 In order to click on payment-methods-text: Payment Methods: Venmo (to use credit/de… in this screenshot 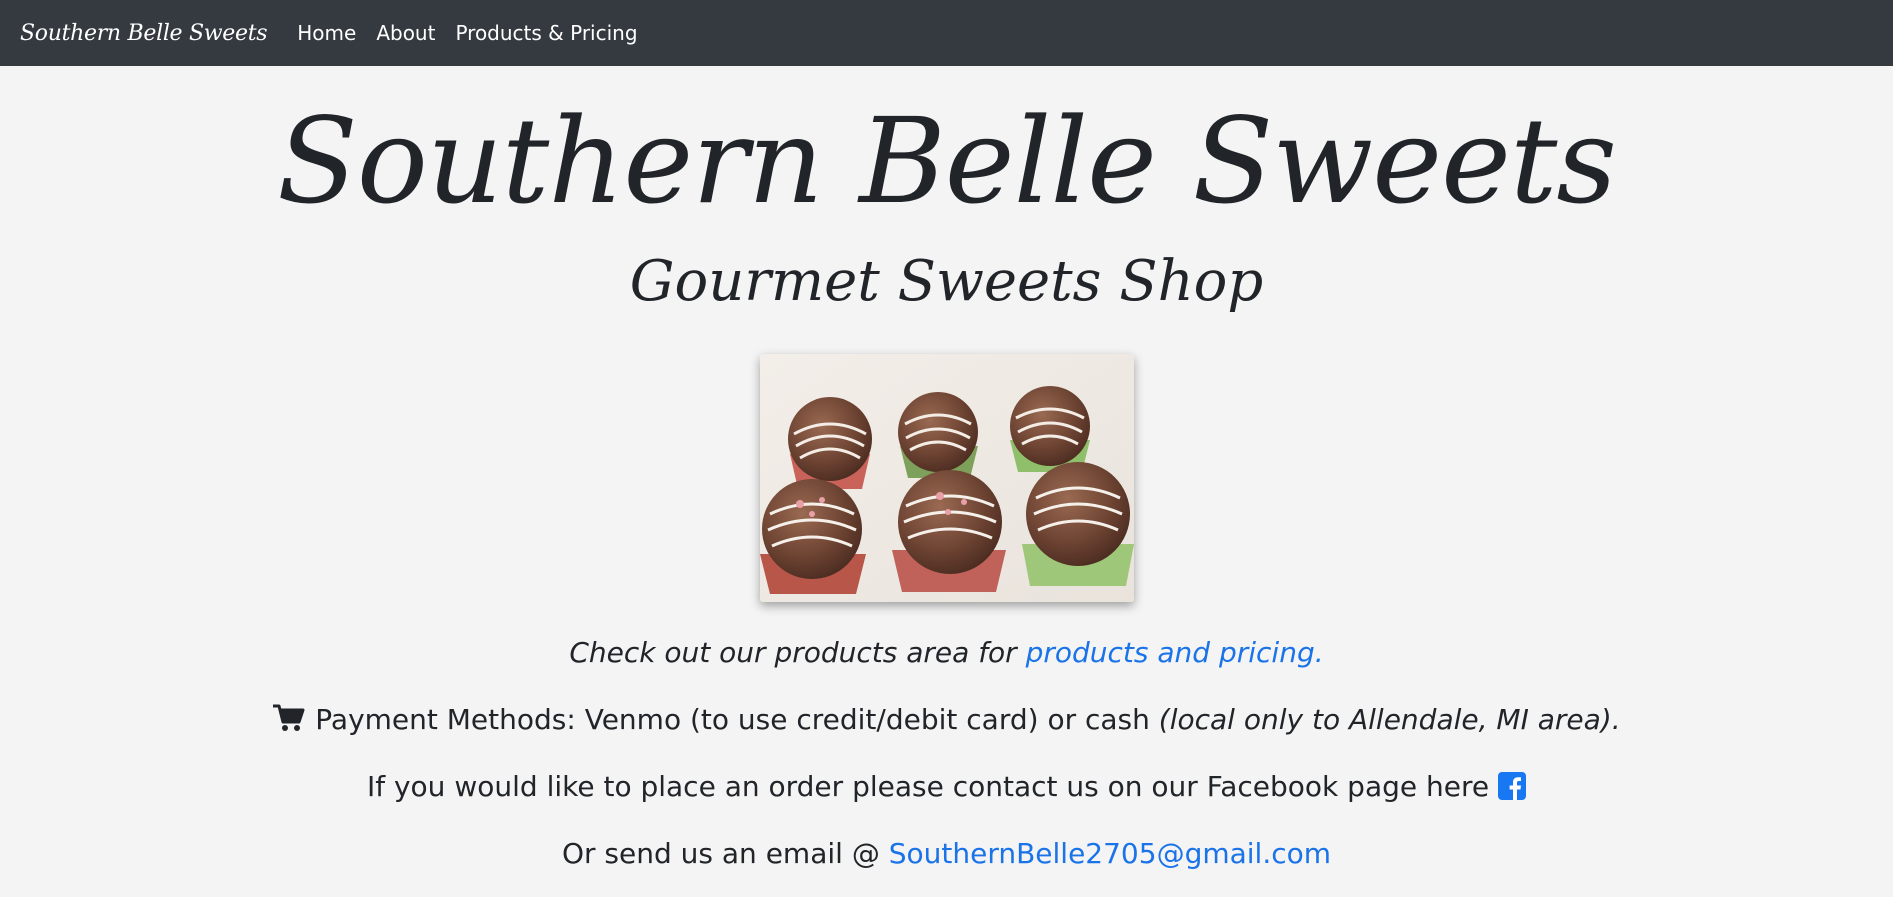, I will do `click(732, 719)`.